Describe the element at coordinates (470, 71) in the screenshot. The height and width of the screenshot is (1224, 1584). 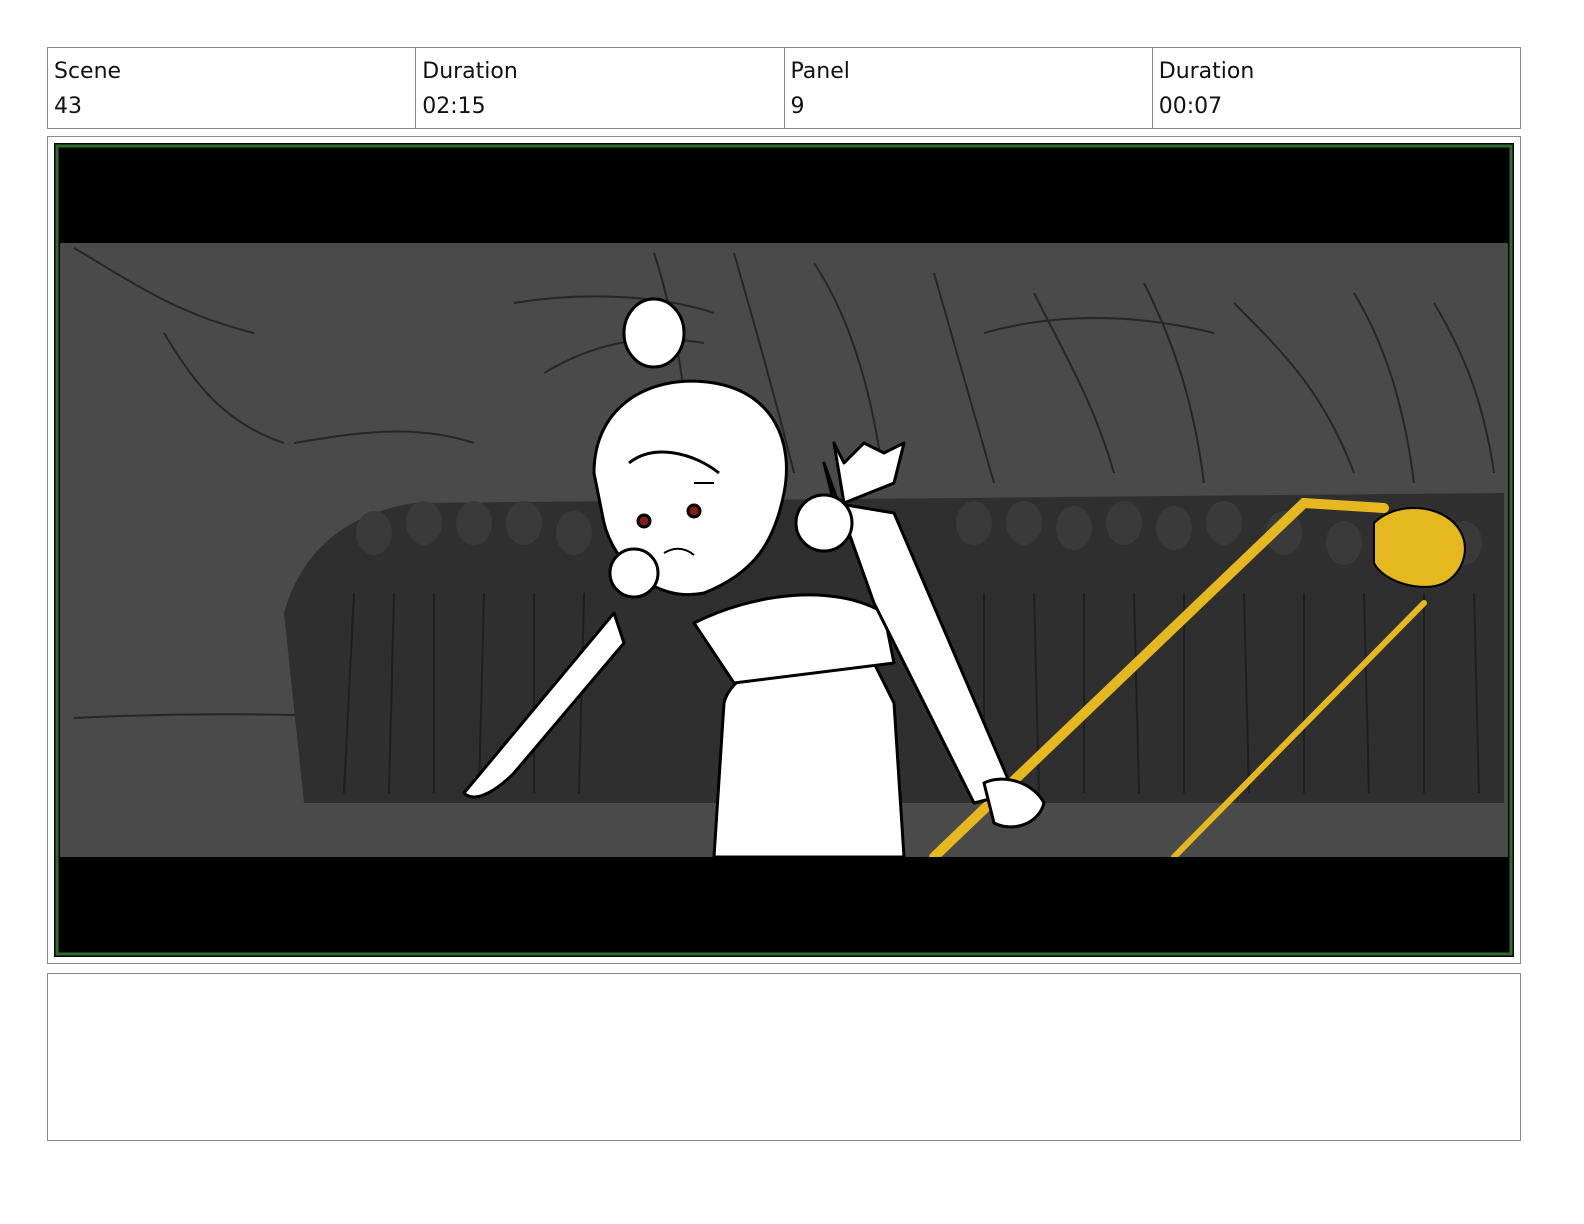
I see `scene-duration-label: Duration` at that location.